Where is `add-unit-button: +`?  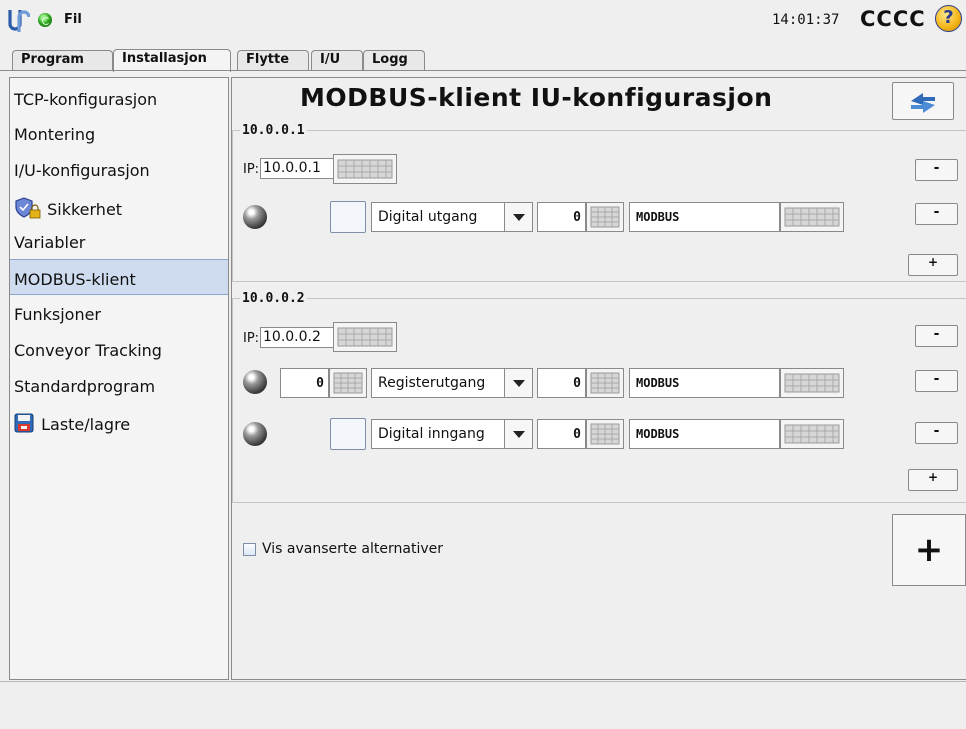
add-unit-button: + is located at coordinates (929, 550).